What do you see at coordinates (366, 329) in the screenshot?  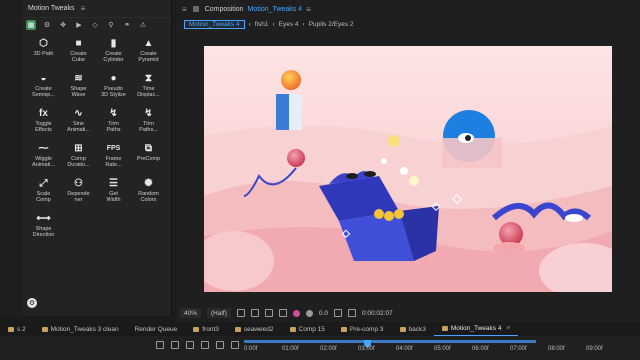 I see `tab-label: Pre-comp 3` at bounding box center [366, 329].